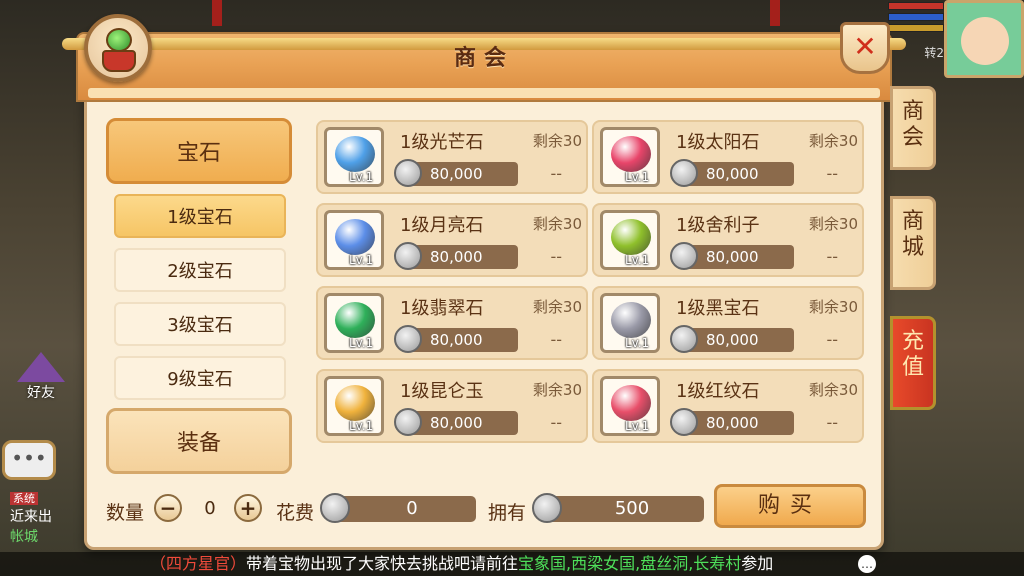 The image size is (1024, 576). Describe the element at coordinates (442, 391) in the screenshot. I see `item-name: 1级昆仑玉` at that location.